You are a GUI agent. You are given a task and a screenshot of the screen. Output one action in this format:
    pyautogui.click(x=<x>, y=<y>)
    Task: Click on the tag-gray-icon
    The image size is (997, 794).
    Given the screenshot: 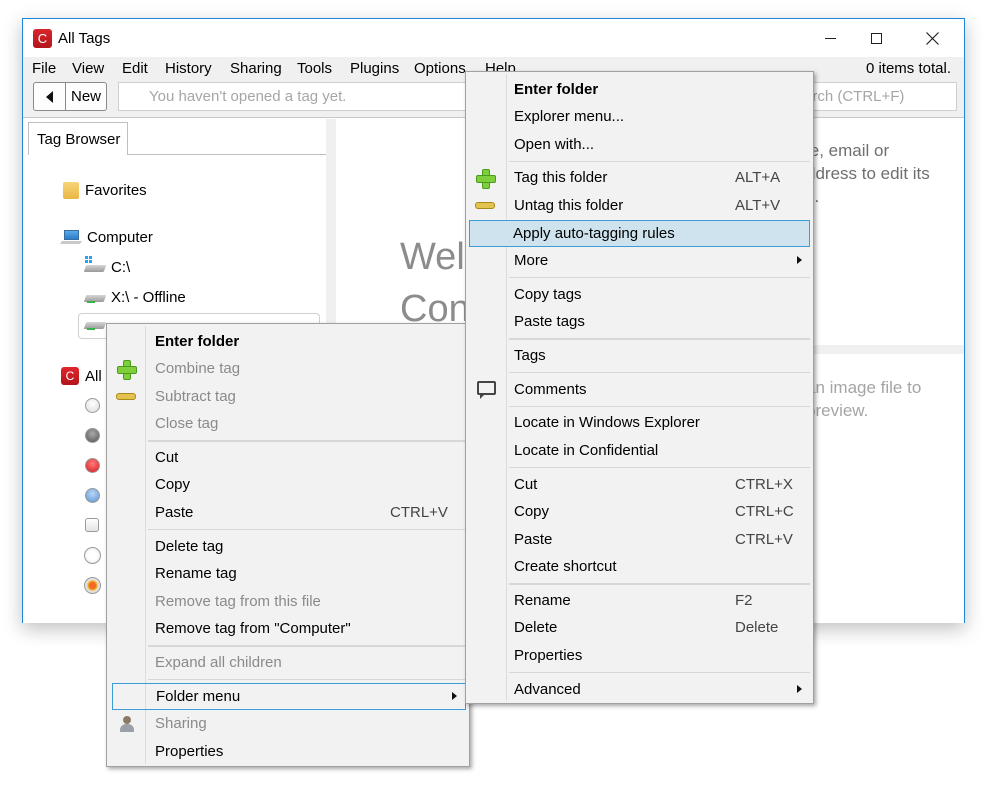 What is the action you would take?
    pyautogui.click(x=92, y=435)
    